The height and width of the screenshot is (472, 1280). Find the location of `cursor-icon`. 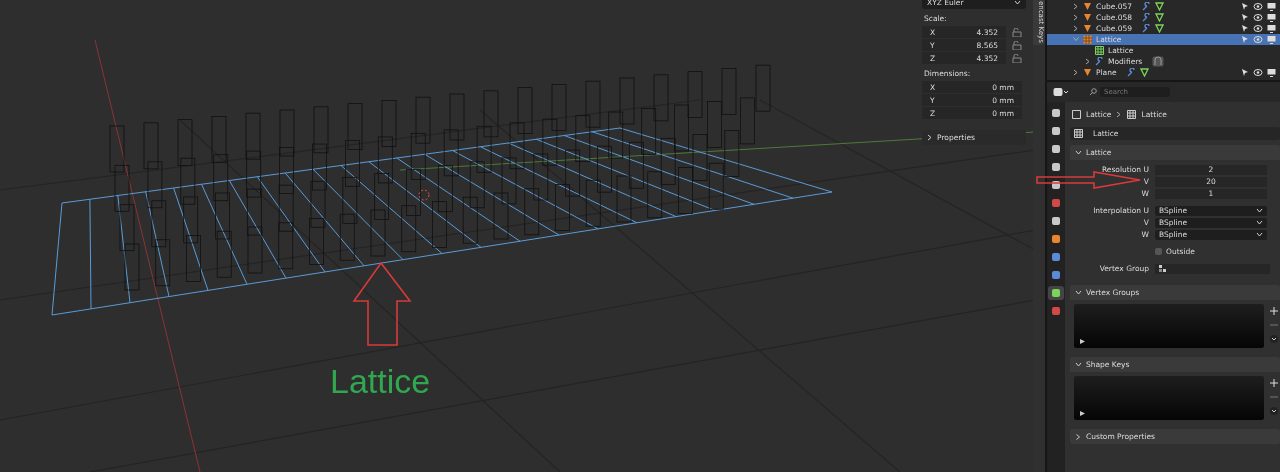

cursor-icon is located at coordinates (424, 195).